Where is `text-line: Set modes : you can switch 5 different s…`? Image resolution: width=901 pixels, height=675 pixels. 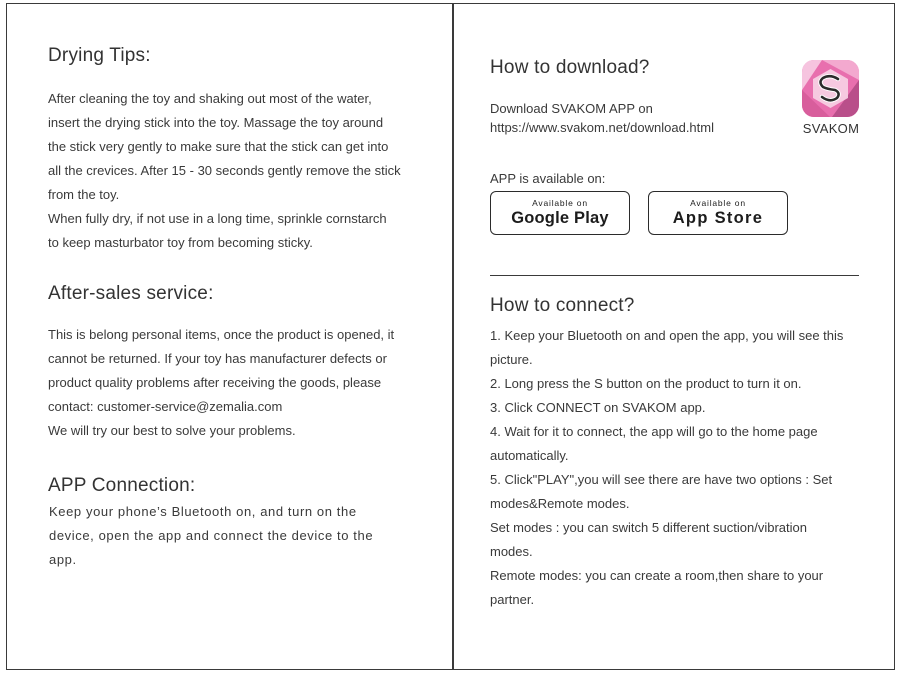 text-line: Set modes : you can switch 5 different s… is located at coordinates (648, 527).